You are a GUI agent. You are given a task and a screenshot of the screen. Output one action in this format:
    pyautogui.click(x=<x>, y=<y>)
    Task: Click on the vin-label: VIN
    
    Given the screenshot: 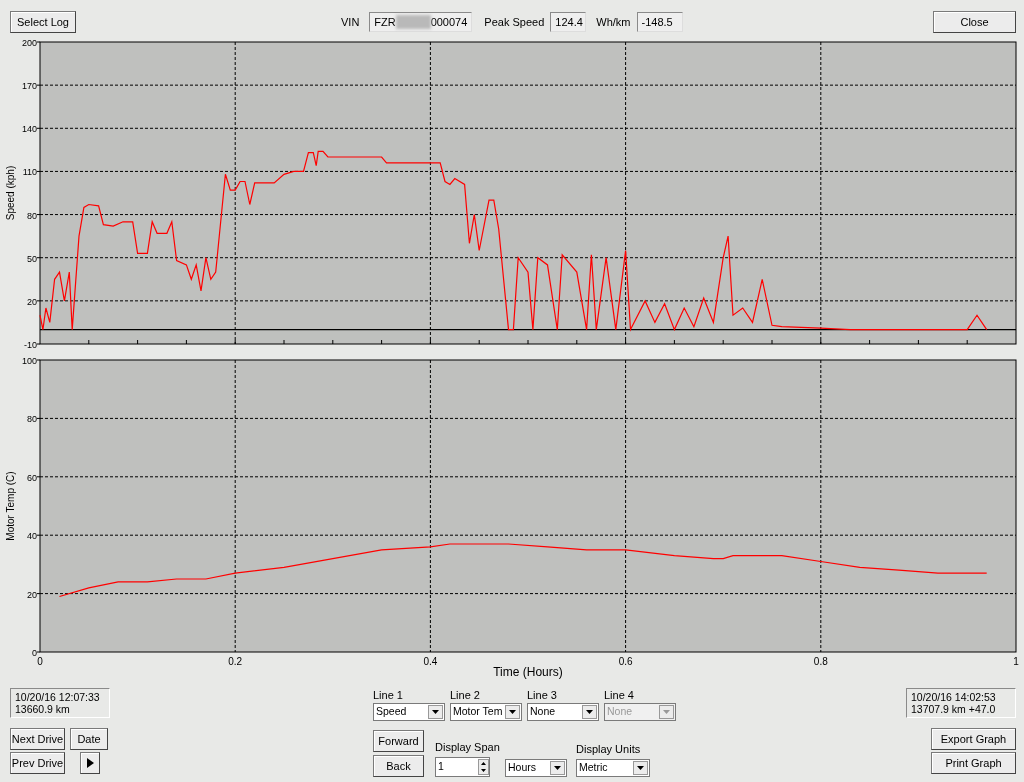 What is the action you would take?
    pyautogui.click(x=350, y=22)
    